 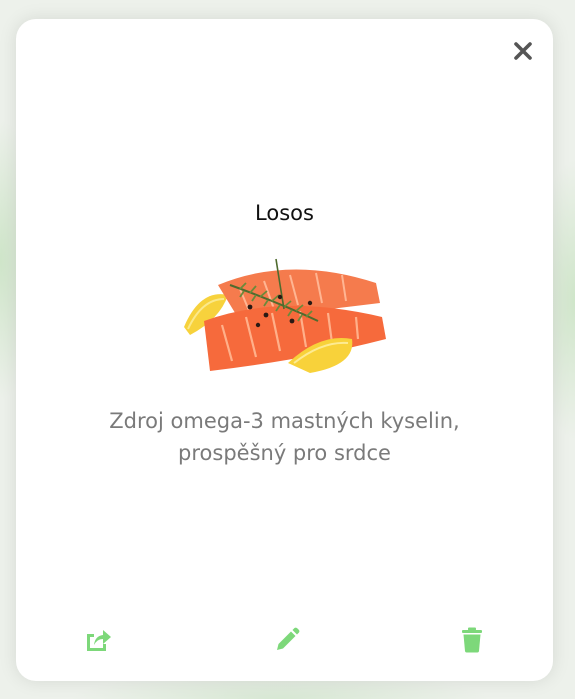 I want to click on close-button, so click(x=523, y=51).